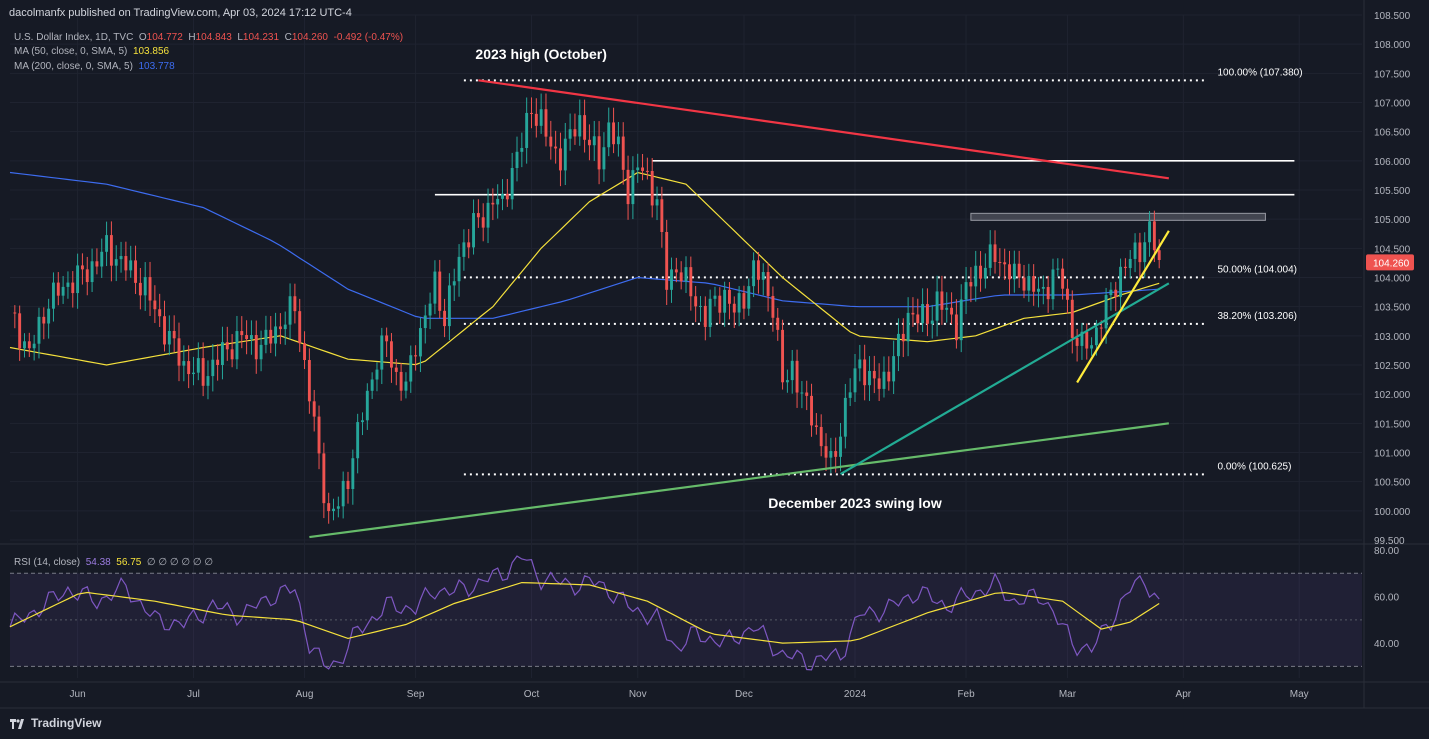 The width and height of the screenshot is (1429, 739). Describe the element at coordinates (855, 503) in the screenshot. I see `chart-annotation: December 2023 swing low` at that location.